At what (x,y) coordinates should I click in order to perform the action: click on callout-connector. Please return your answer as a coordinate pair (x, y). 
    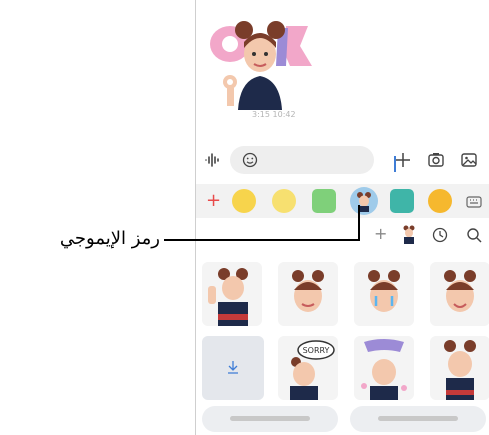
    Looking at the image, I should click on (359, 223).